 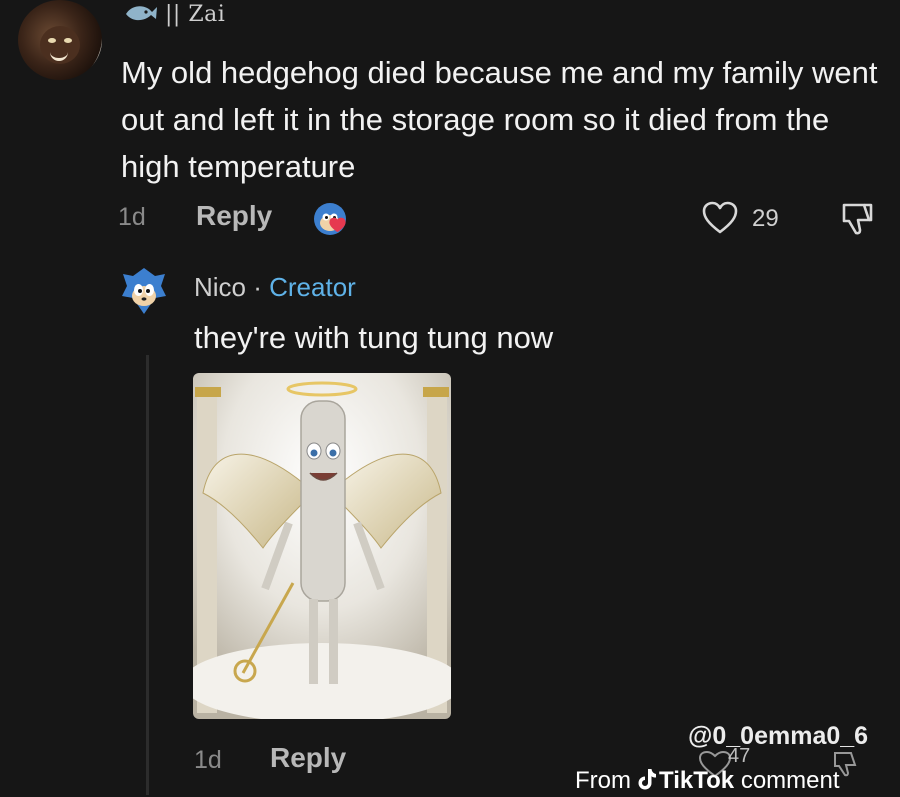 I want to click on watermark-like-count: 47, so click(x=739, y=756).